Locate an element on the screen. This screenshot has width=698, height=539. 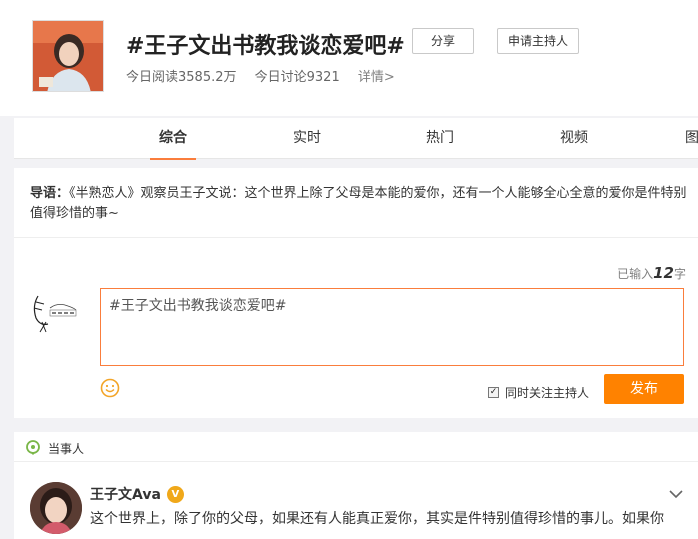
topic-stats: 今日阅读3585.2万 今日讨论9321 详情> is located at coordinates (267, 75).